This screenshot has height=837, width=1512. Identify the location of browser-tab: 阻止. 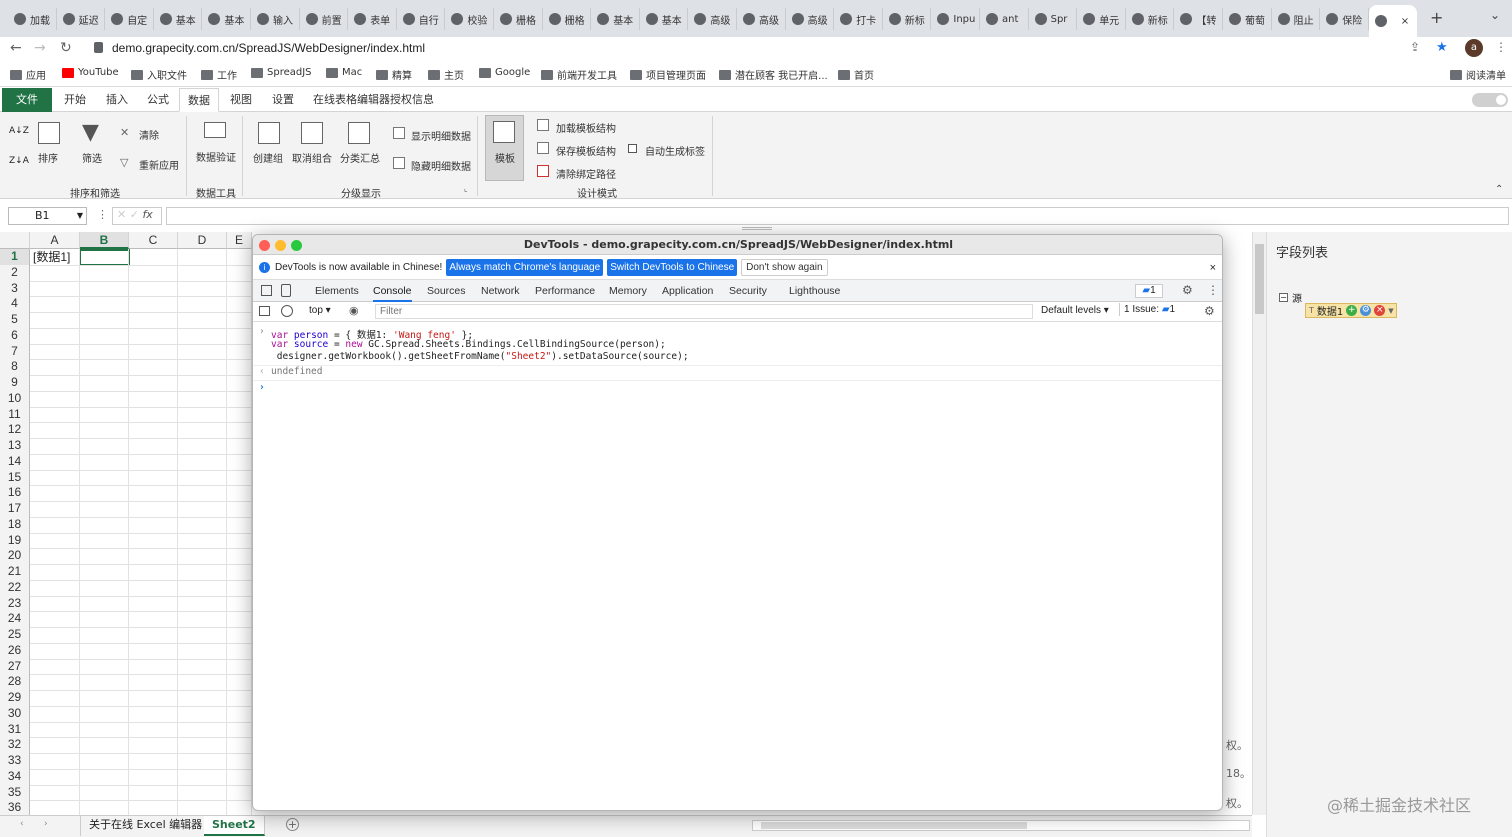
(1296, 19).